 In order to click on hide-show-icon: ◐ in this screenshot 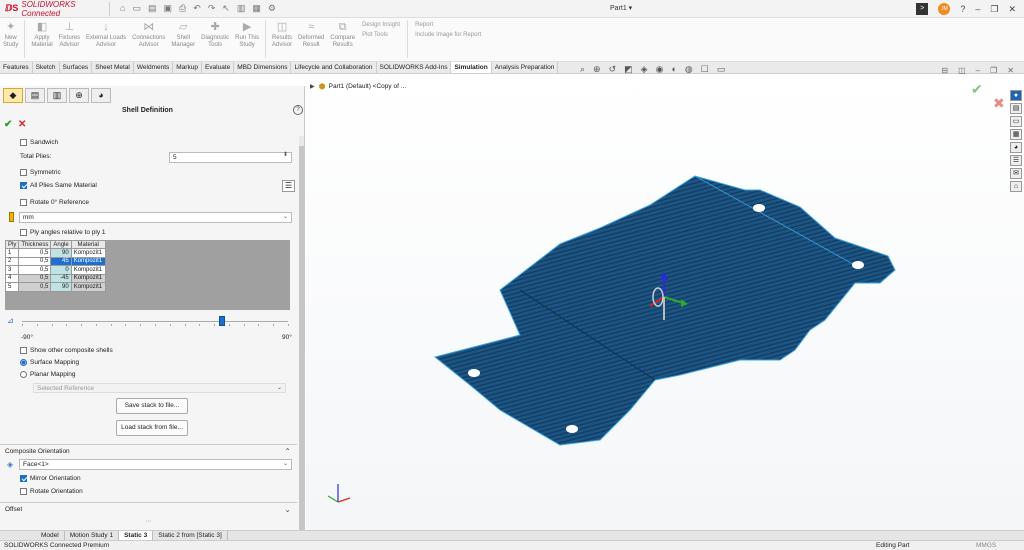, I will do `click(673, 69)`.